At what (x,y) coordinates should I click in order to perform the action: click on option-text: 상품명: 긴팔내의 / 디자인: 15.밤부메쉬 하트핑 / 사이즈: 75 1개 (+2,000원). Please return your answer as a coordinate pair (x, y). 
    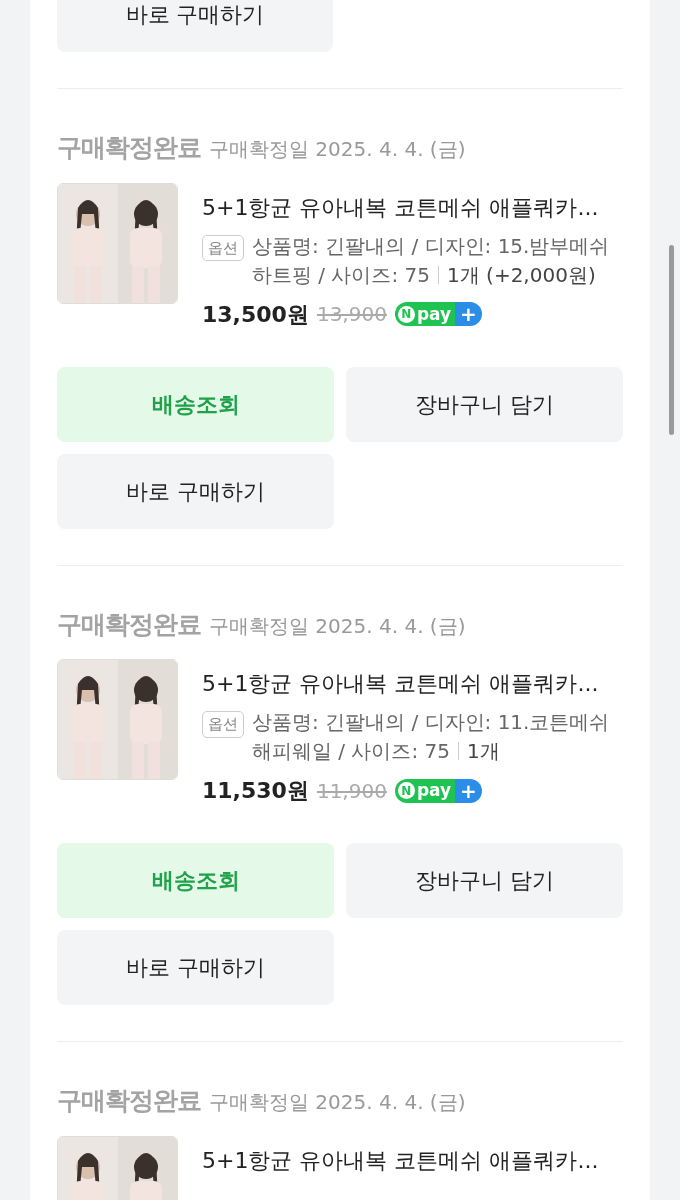
    Looking at the image, I should click on (431, 260).